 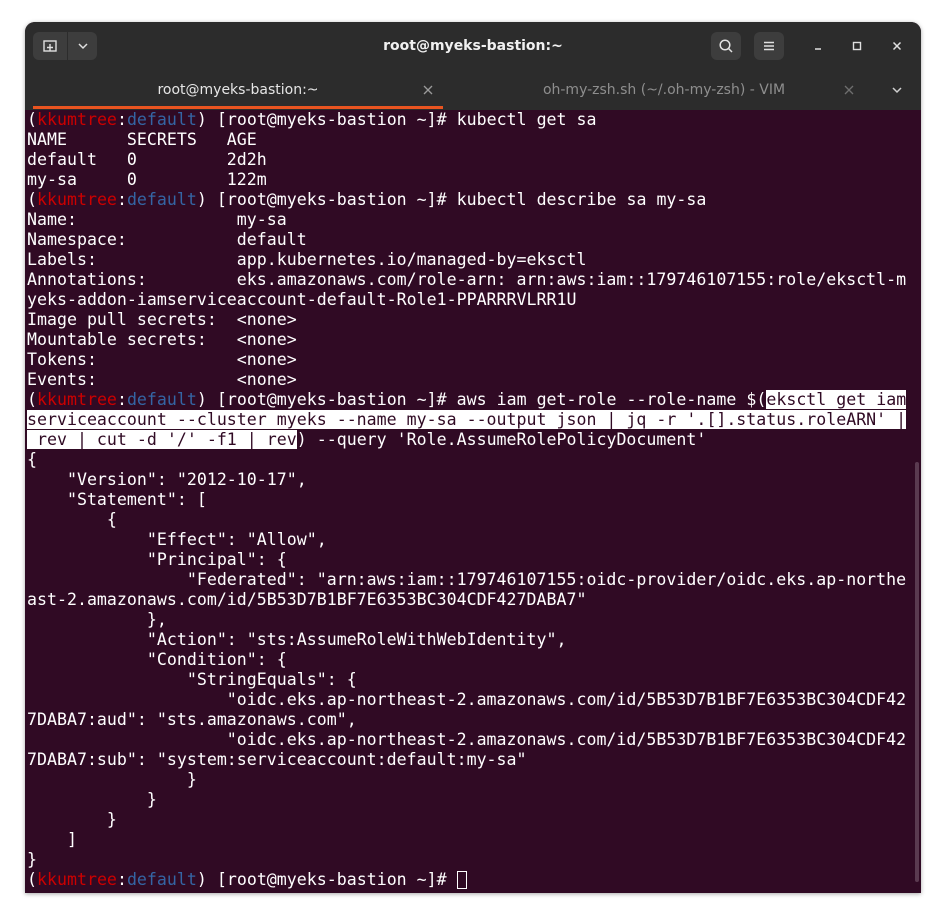 I want to click on search-icon, so click(x=726, y=46).